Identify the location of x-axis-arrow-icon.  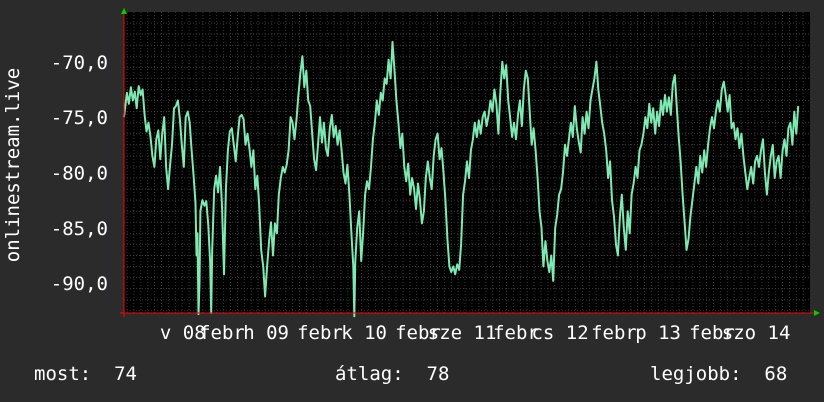
(817, 313).